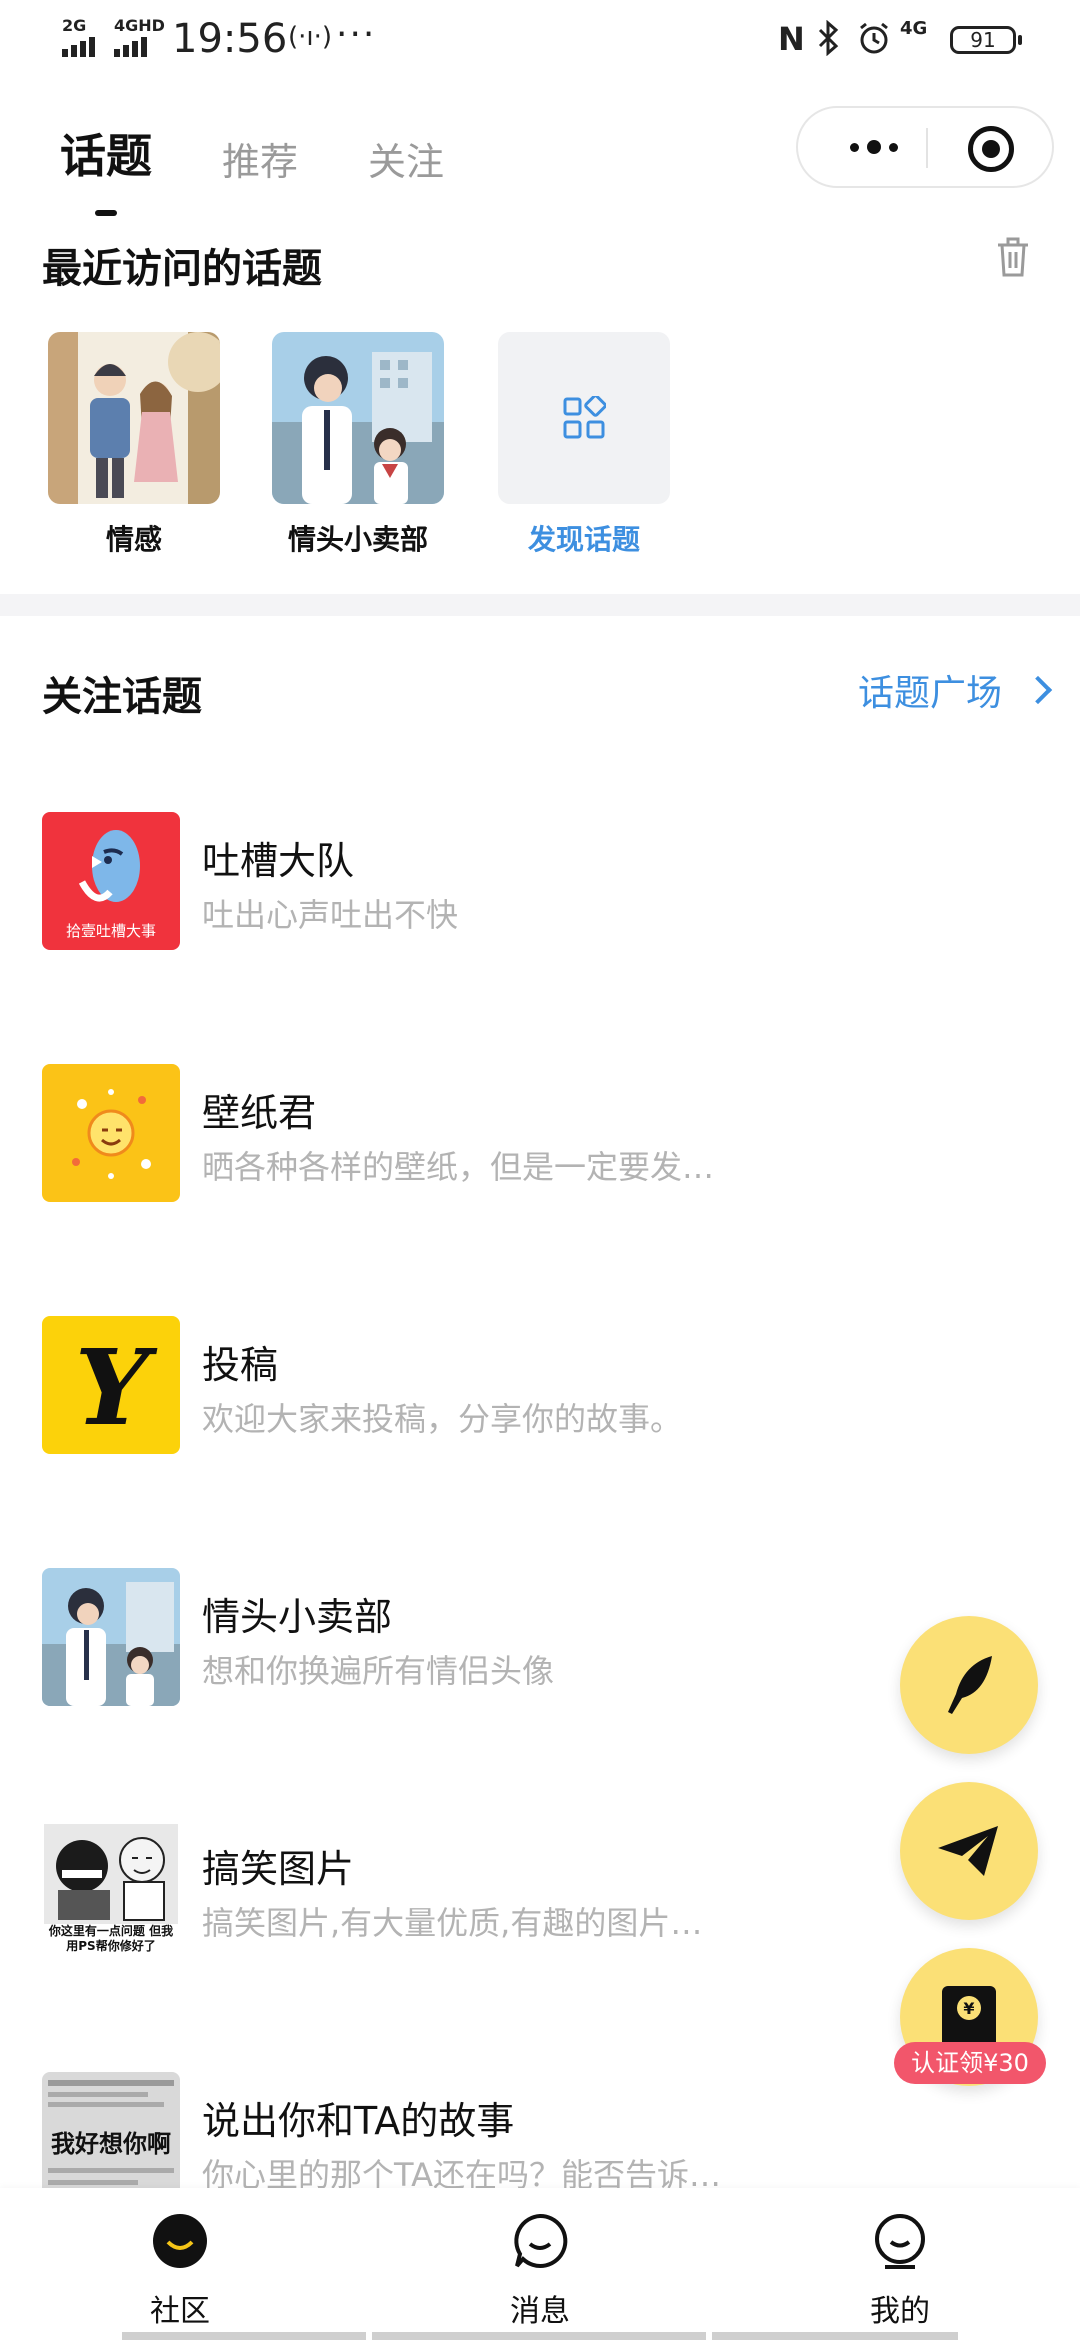 Image resolution: width=1080 pixels, height=2340 pixels. What do you see at coordinates (452, 882) in the screenshot?
I see `topic-item: 拾壹吐槽大事 吐槽大队 吐出心声吐出不快` at bounding box center [452, 882].